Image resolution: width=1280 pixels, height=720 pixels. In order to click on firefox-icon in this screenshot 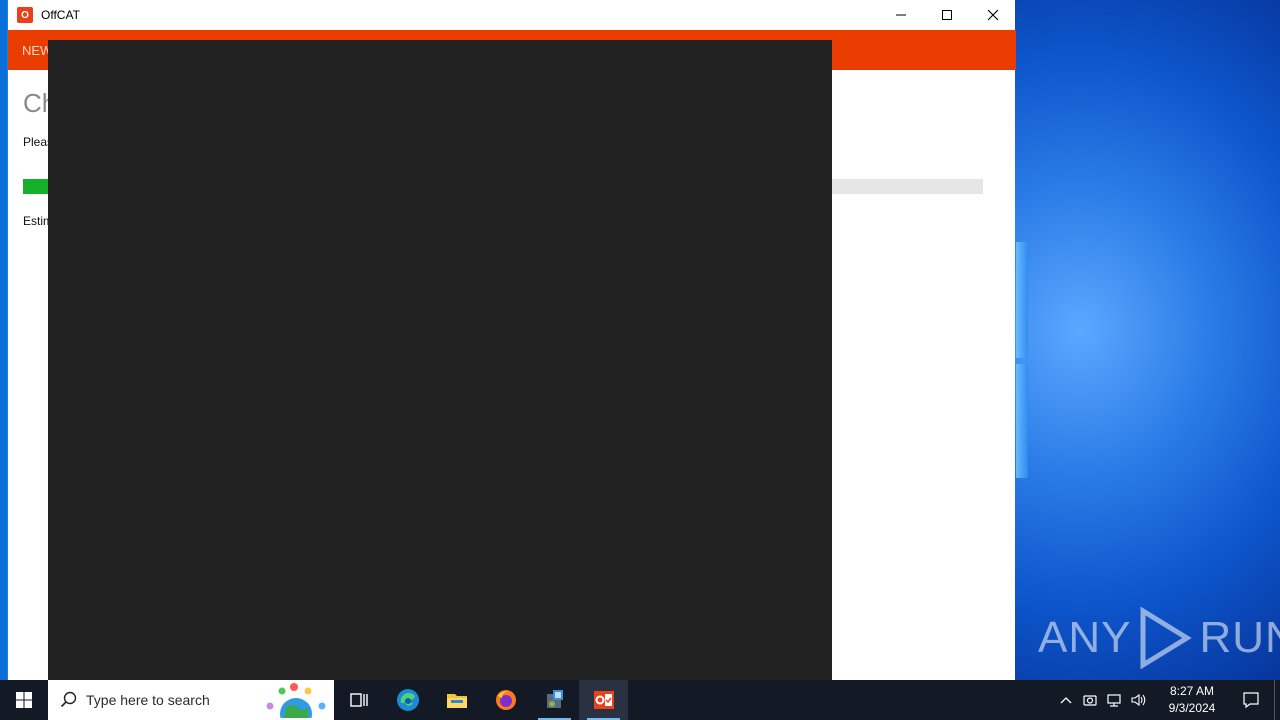, I will do `click(505, 700)`.